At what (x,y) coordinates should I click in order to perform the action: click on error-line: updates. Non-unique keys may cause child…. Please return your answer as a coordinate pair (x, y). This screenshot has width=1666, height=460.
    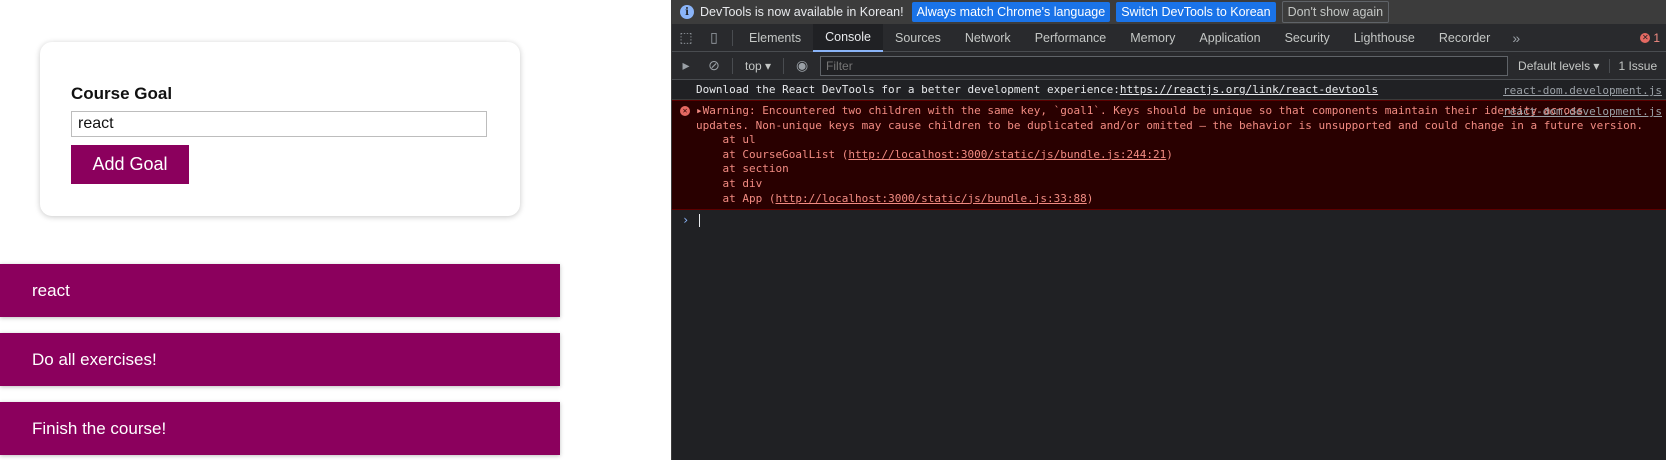
    Looking at the image, I should click on (1170, 125).